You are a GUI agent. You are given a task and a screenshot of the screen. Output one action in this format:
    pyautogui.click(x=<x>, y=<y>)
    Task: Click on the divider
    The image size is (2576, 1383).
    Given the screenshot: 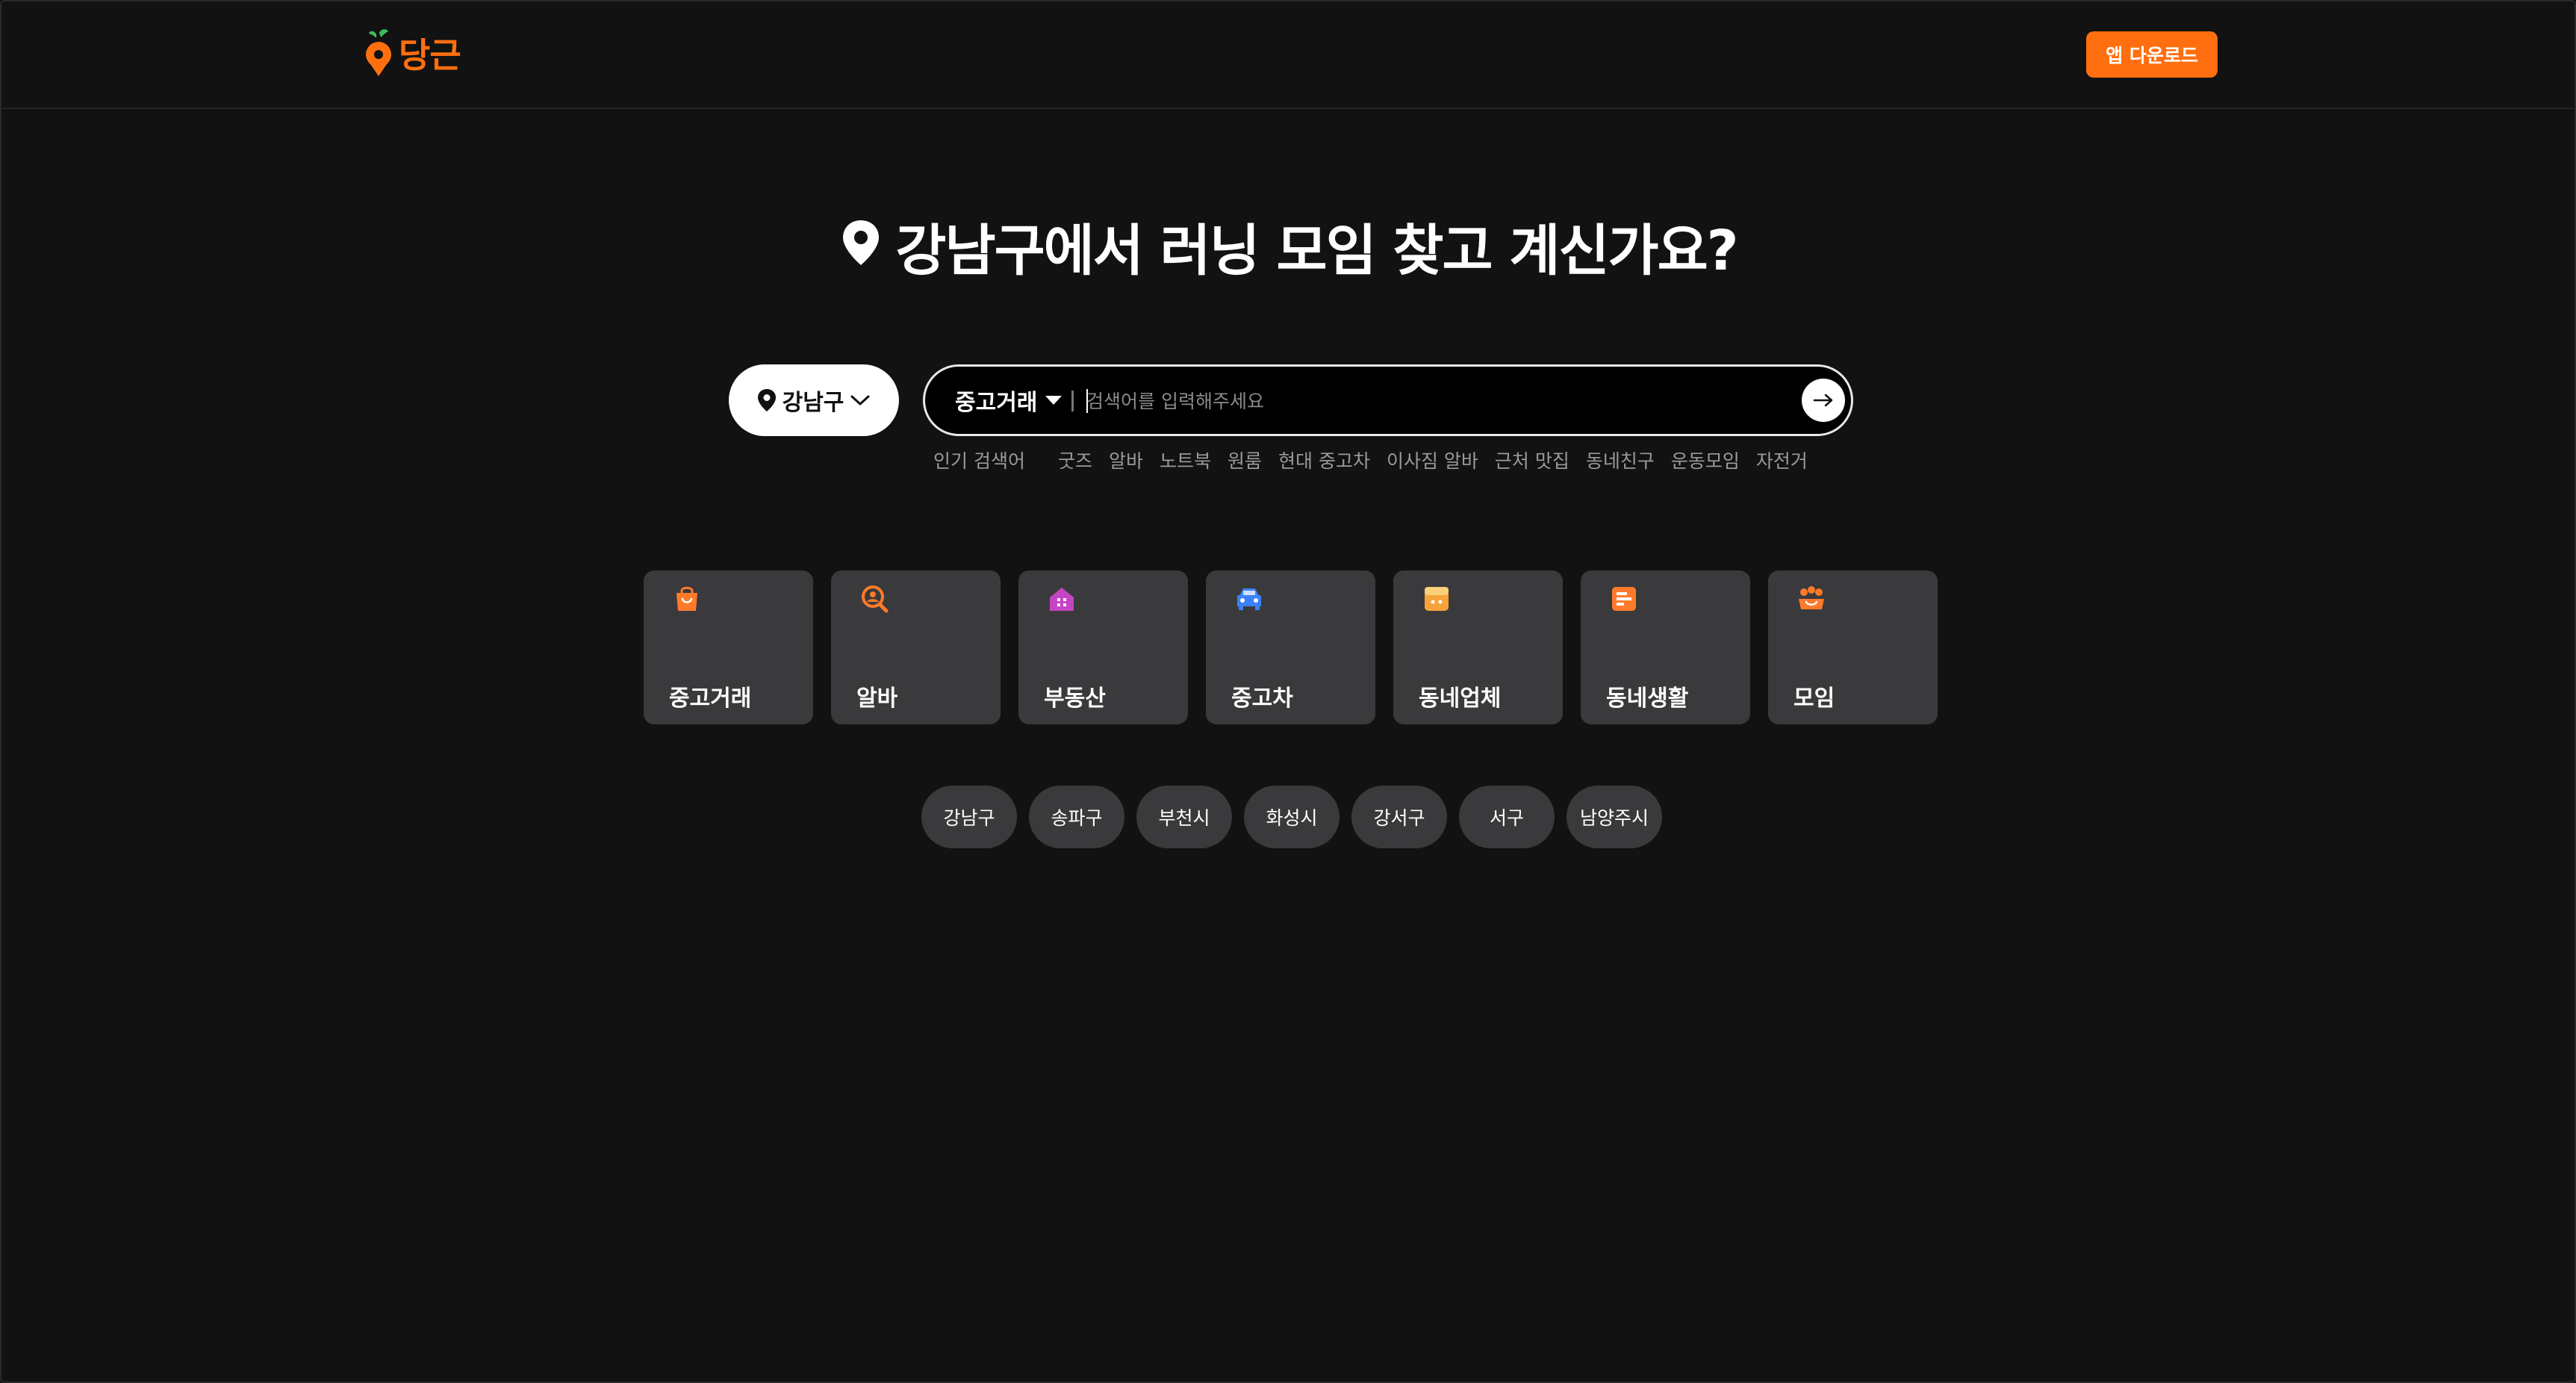 What is the action you would take?
    pyautogui.click(x=1072, y=401)
    